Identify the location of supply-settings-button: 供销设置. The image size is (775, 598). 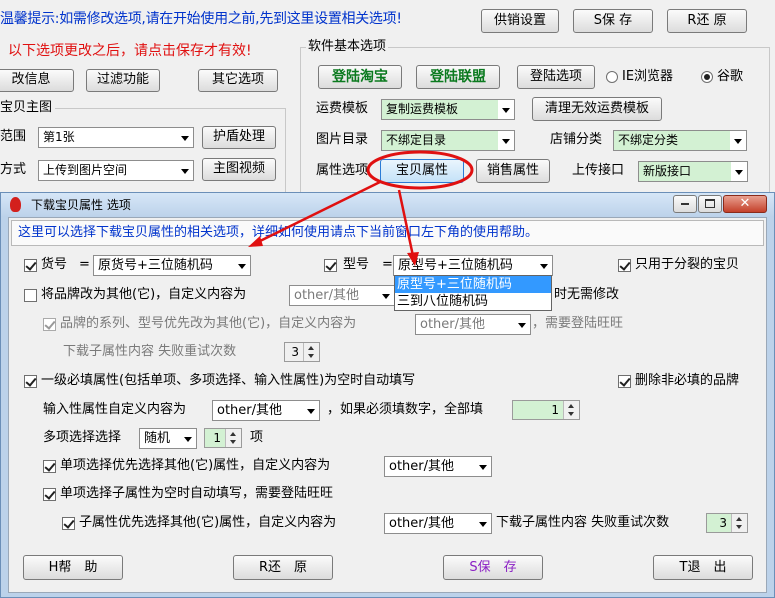
(520, 21).